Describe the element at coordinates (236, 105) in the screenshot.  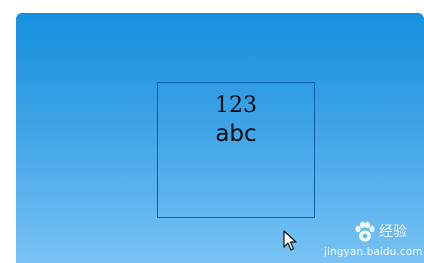
I see `text-line-numbers: 123` at that location.